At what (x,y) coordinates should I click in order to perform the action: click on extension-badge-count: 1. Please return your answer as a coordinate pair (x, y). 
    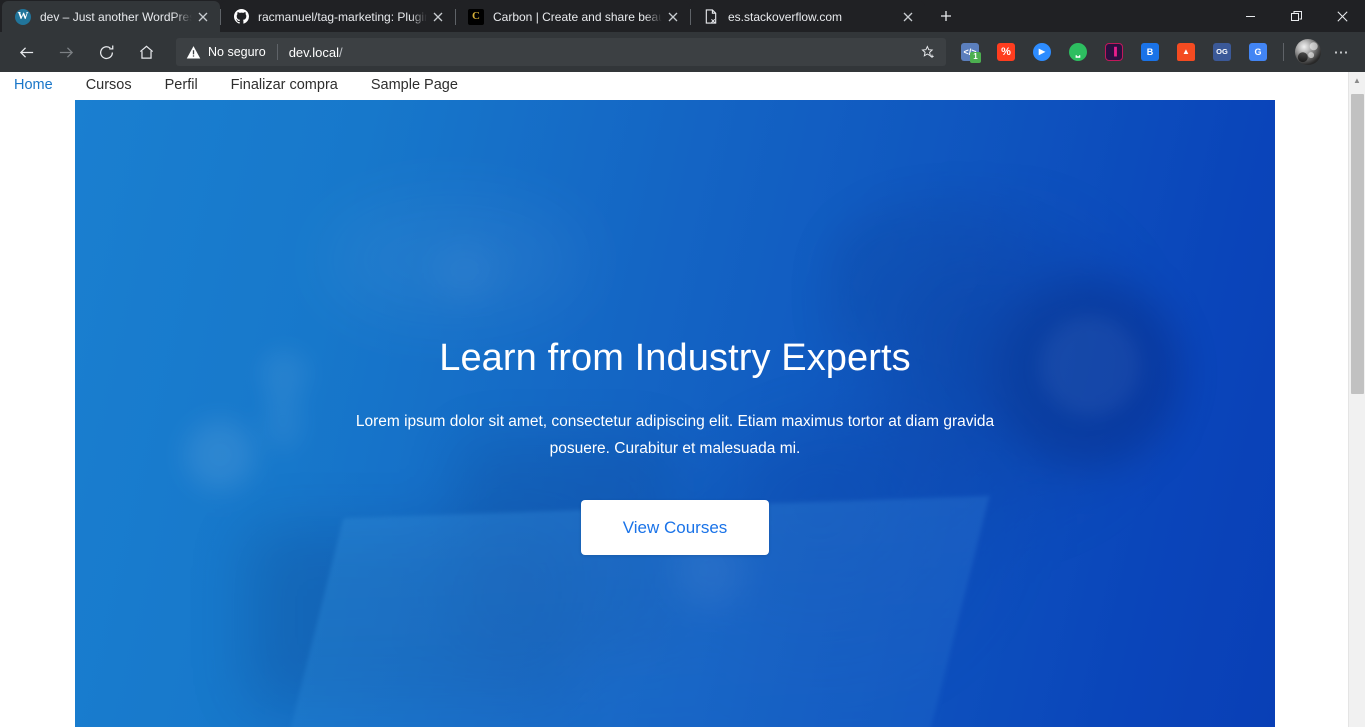
    Looking at the image, I should click on (975, 57).